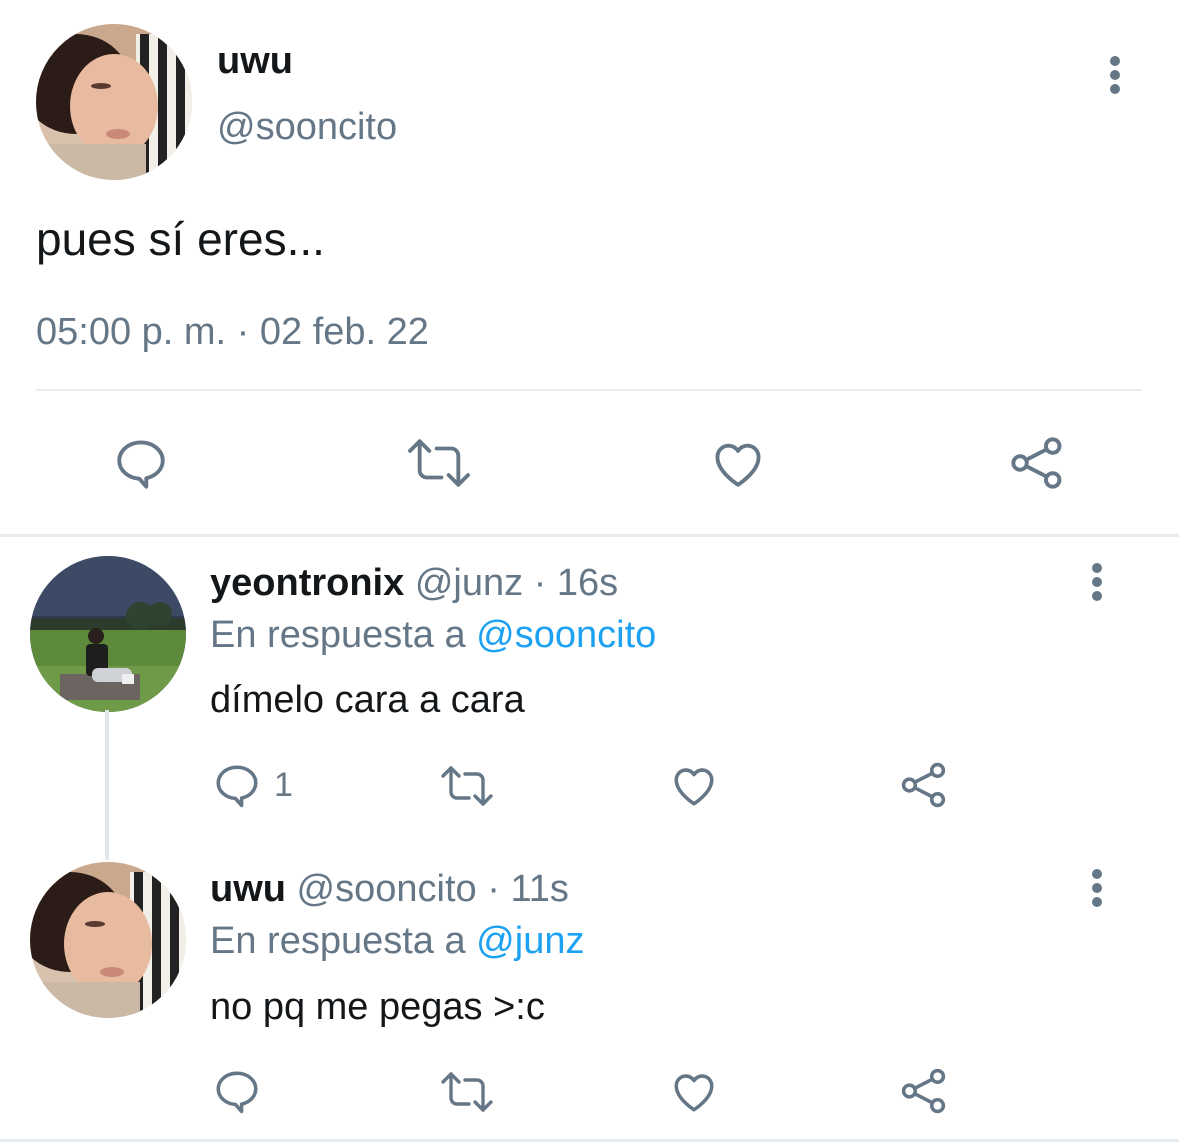  What do you see at coordinates (587, 583) in the screenshot?
I see `reply-time: 16s` at bounding box center [587, 583].